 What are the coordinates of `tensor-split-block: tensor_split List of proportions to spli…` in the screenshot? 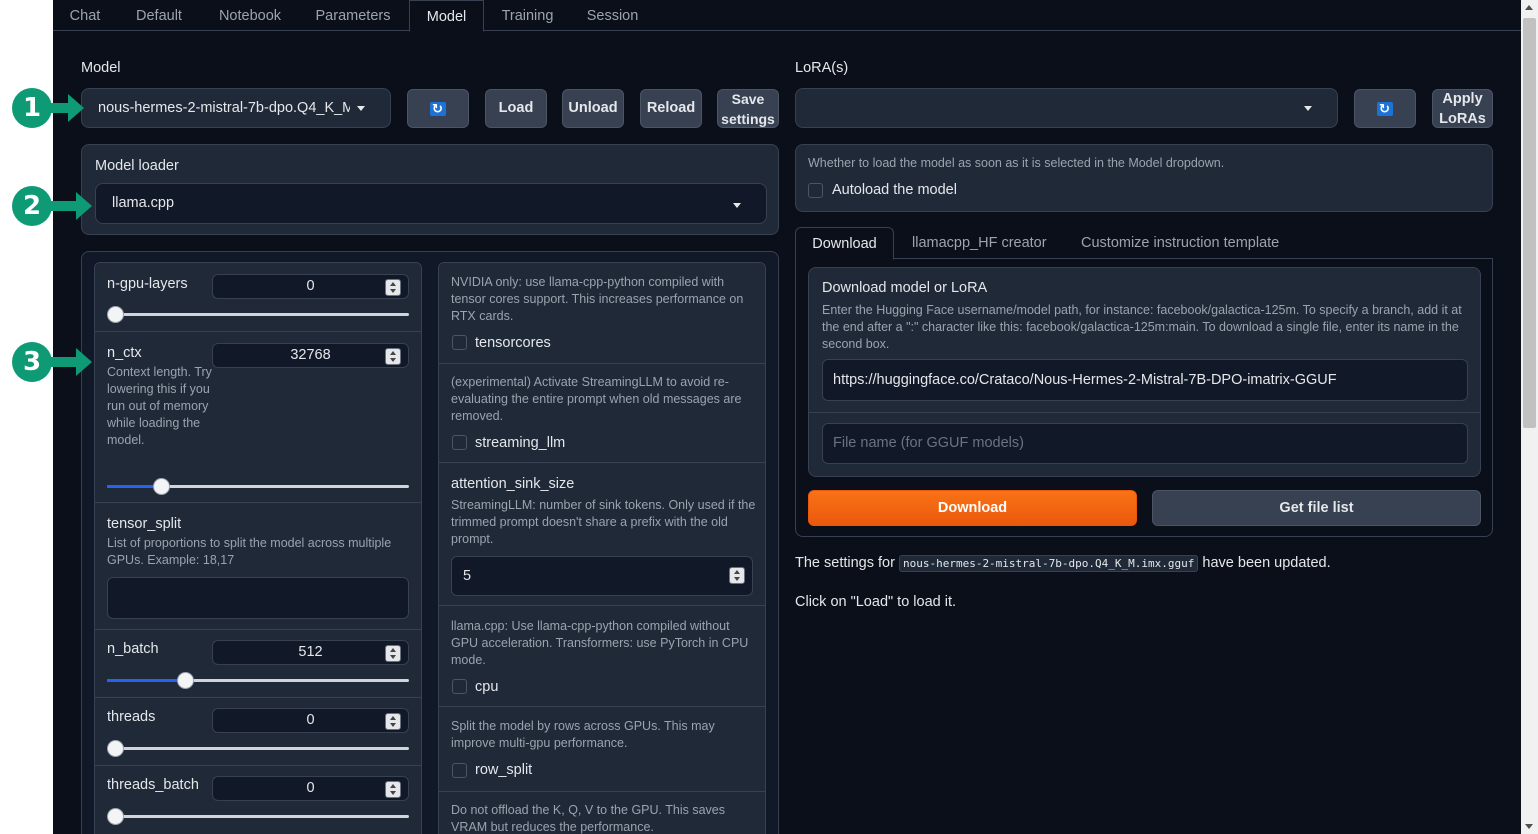 It's located at (258, 567).